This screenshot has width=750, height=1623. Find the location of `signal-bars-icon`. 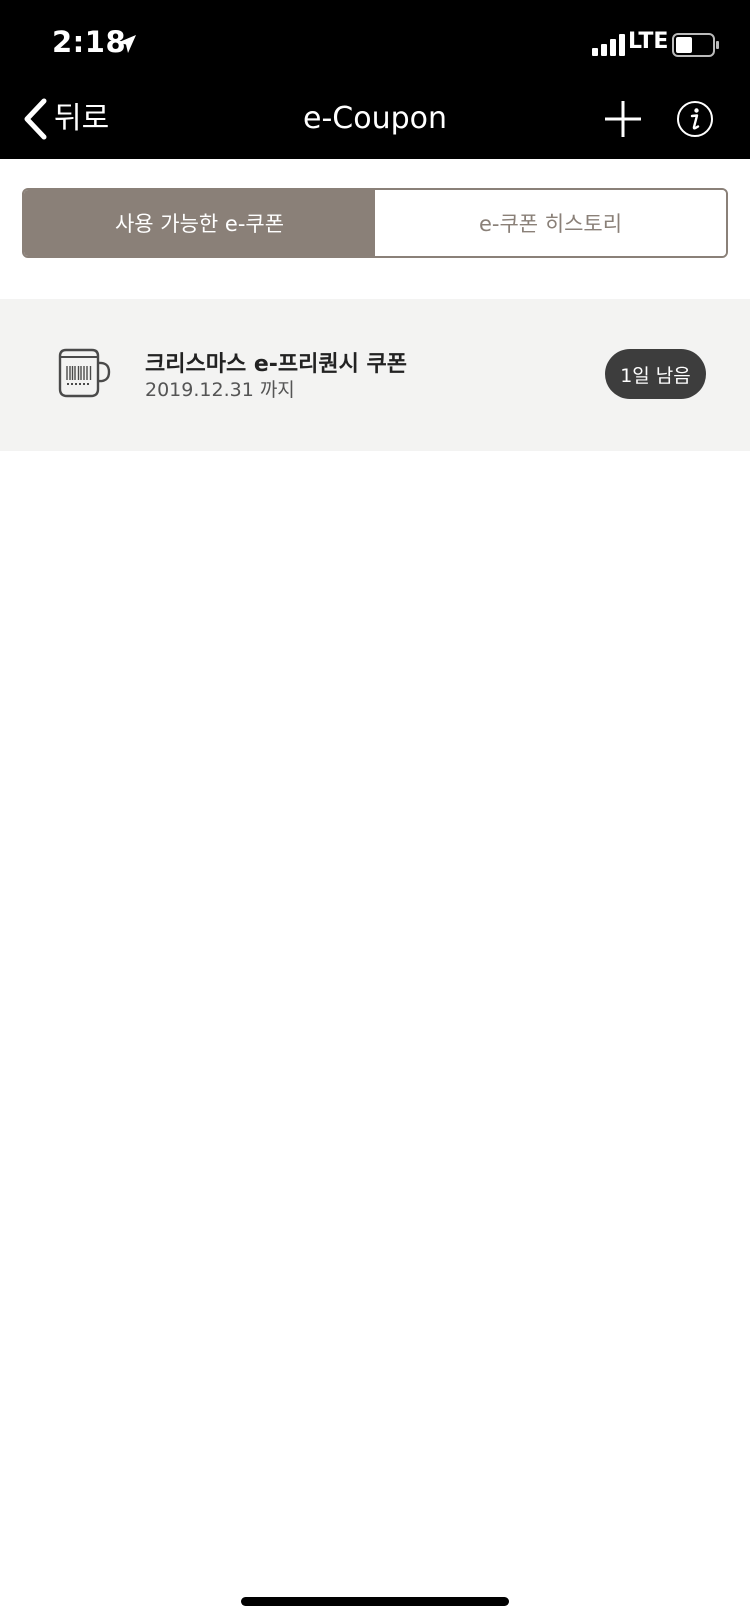

signal-bars-icon is located at coordinates (608, 45).